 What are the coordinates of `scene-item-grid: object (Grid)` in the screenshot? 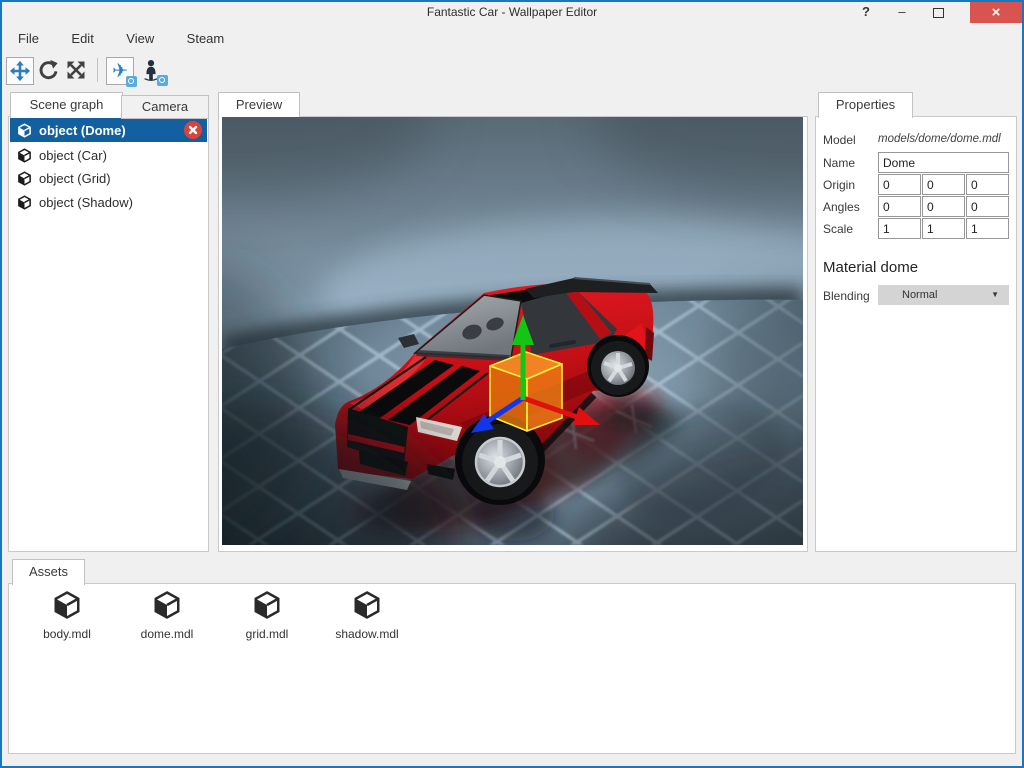 It's located at (108, 178).